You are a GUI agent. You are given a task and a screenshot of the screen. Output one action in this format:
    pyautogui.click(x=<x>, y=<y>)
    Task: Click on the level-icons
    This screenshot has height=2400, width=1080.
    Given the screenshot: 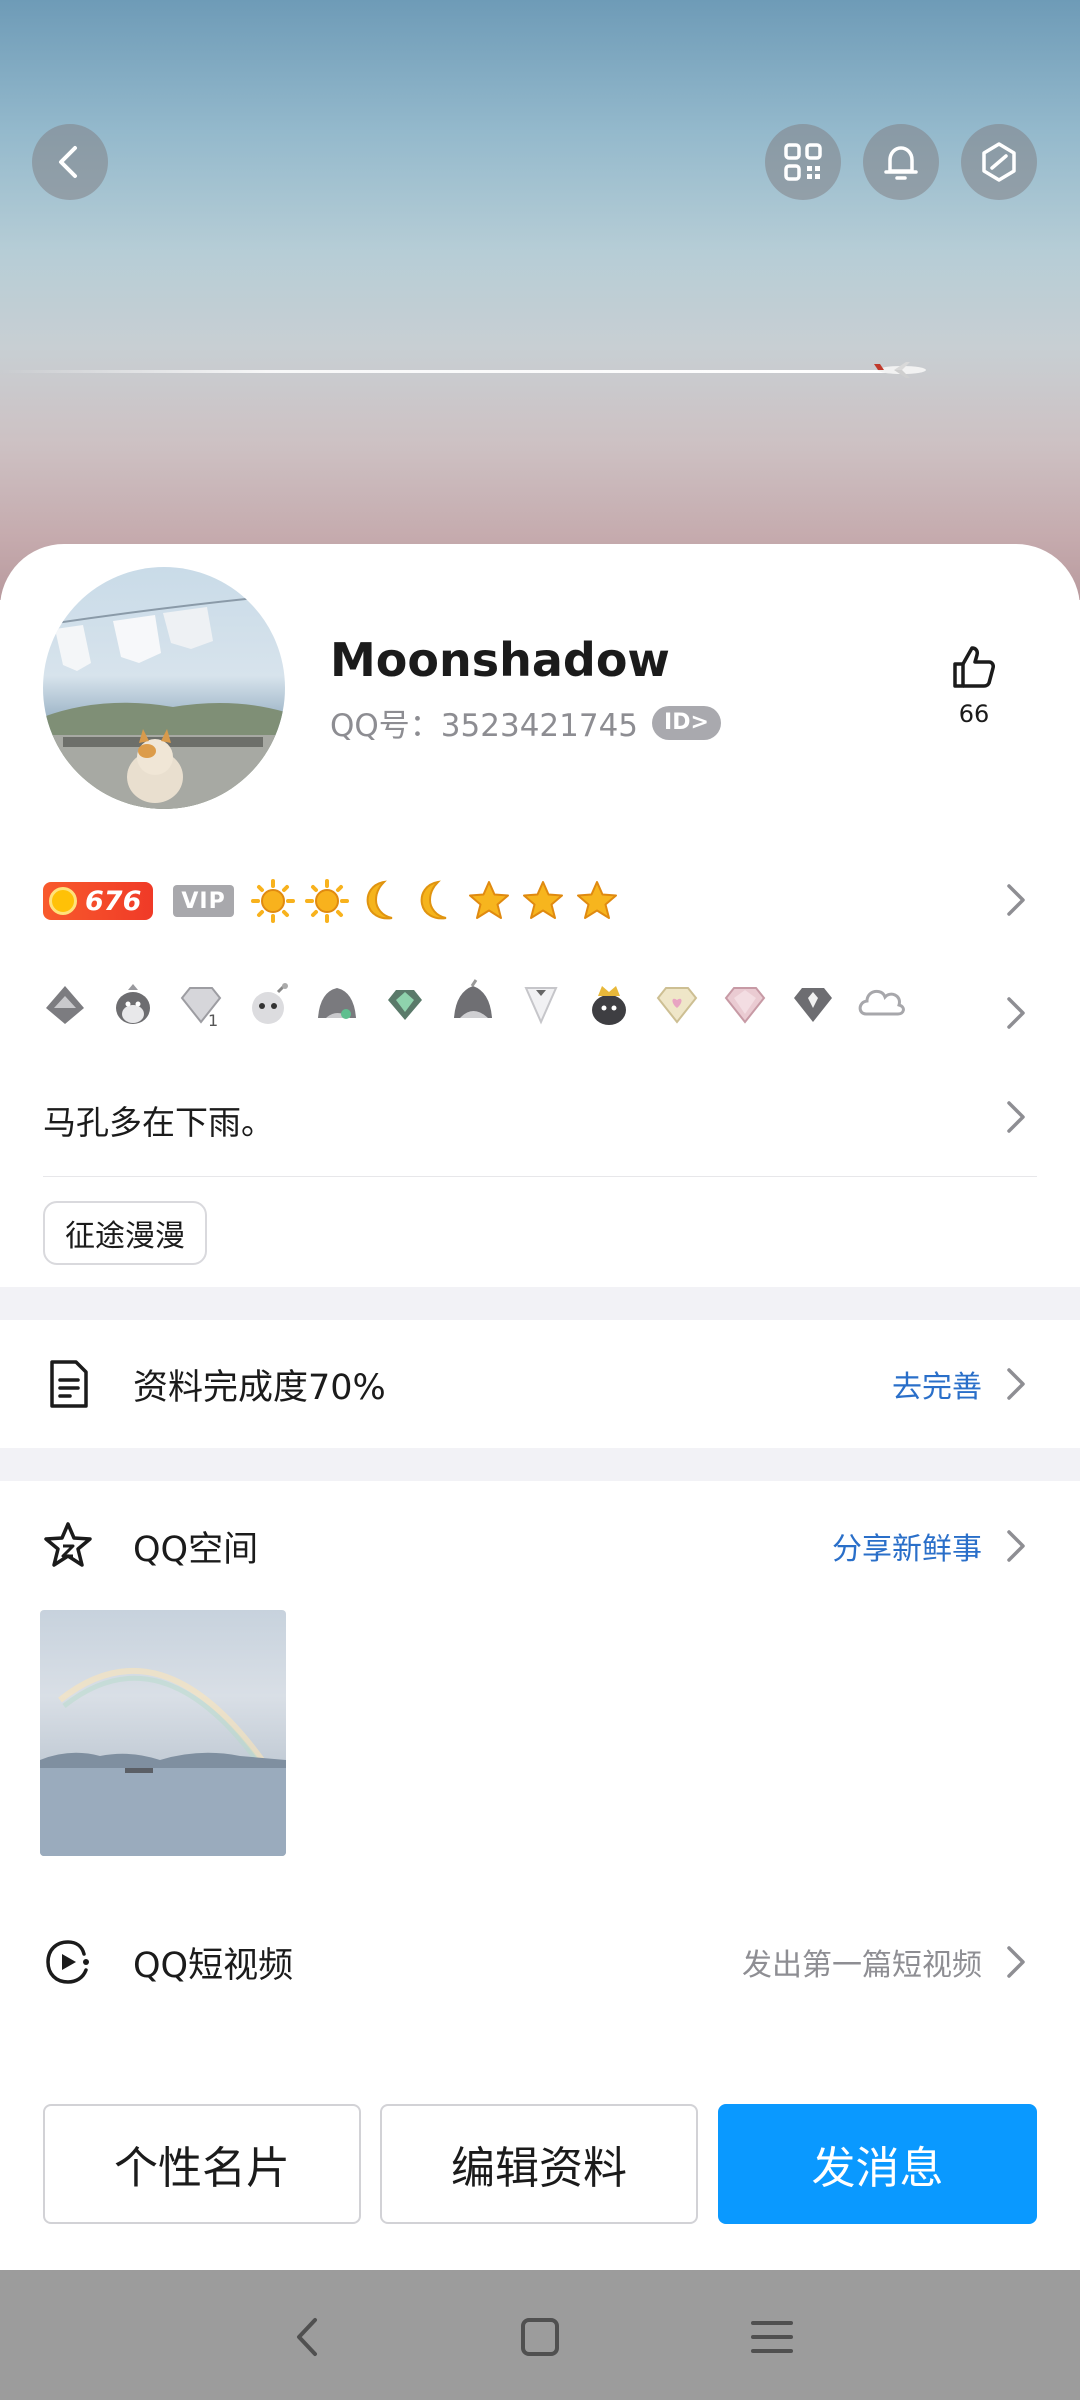 What is the action you would take?
    pyautogui.click(x=435, y=901)
    